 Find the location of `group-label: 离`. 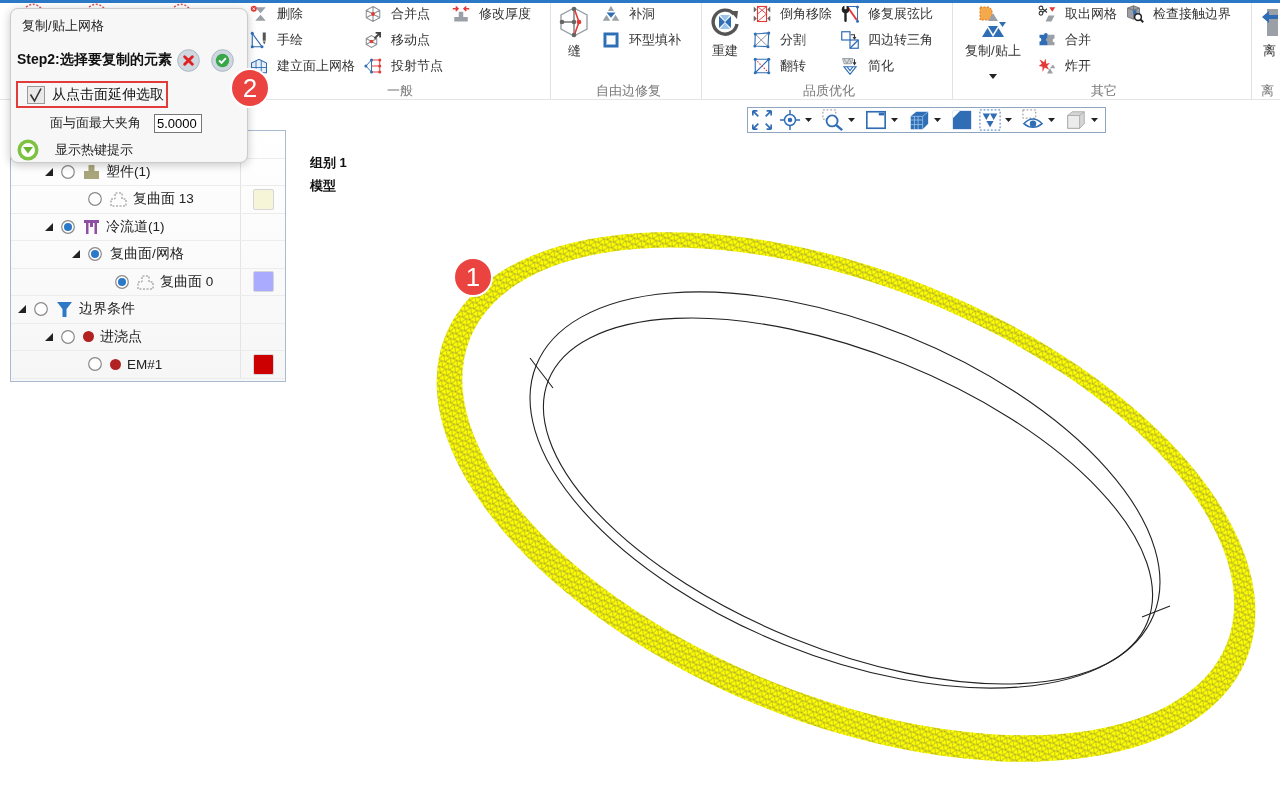

group-label: 离 is located at coordinates (1267, 90).